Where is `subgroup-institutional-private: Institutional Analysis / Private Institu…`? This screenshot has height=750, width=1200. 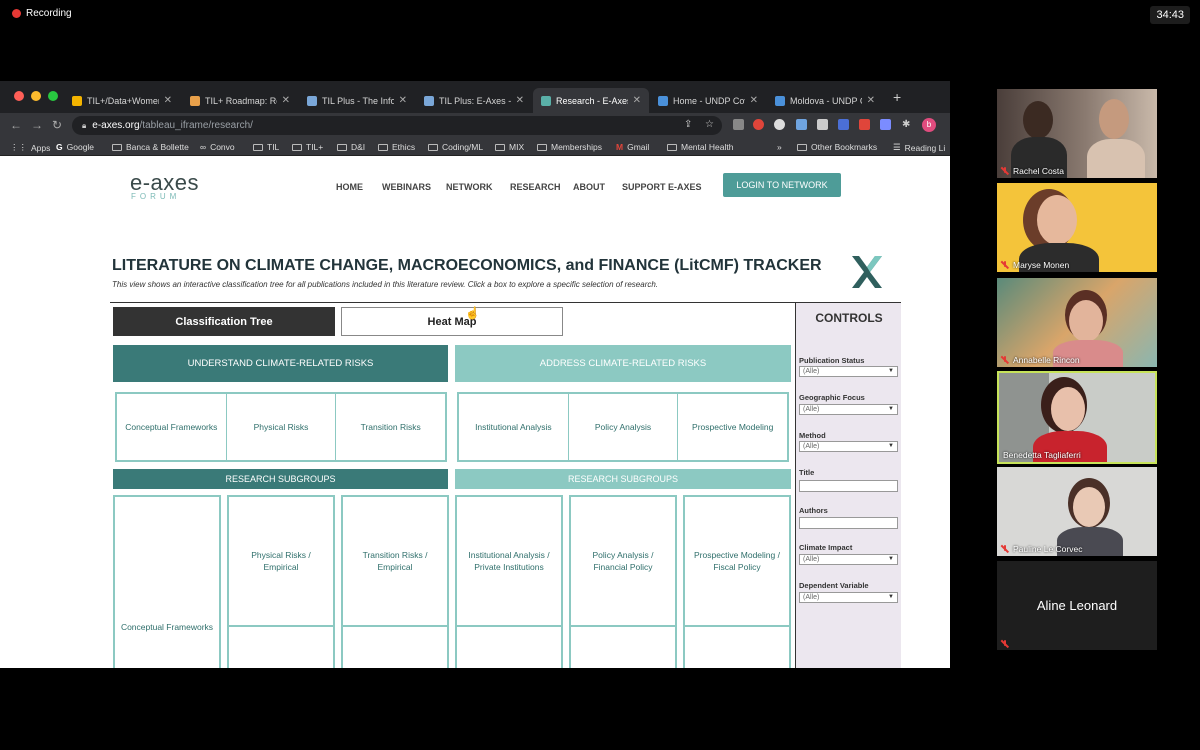
subgroup-institutional-private: Institutional Analysis / Private Institu… is located at coordinates (509, 581).